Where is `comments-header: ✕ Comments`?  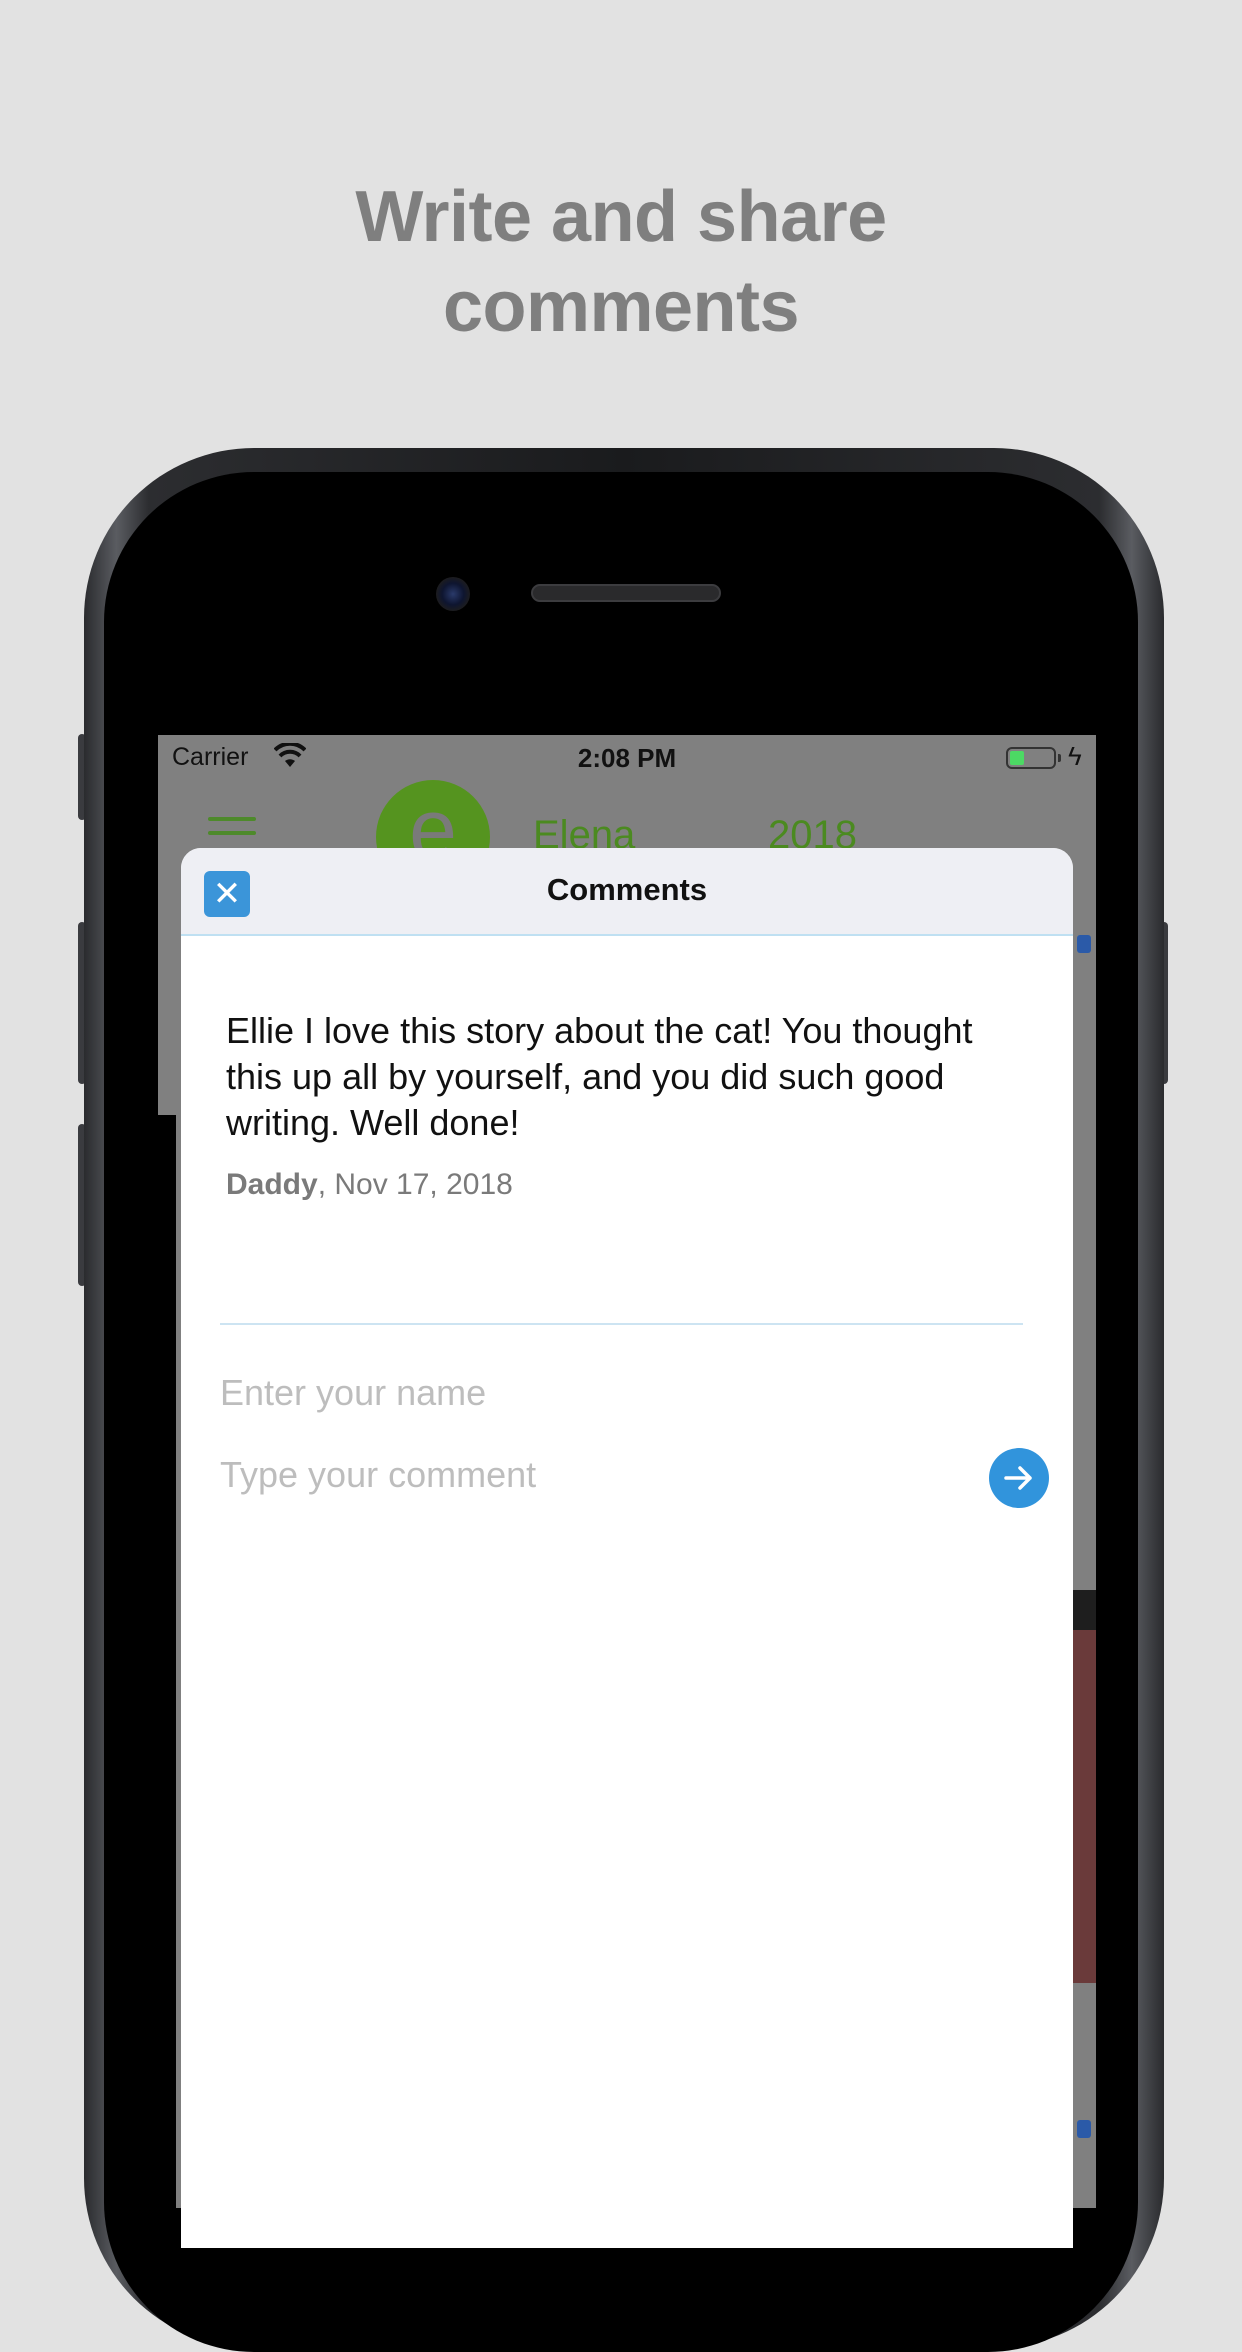
comments-header: ✕ Comments is located at coordinates (627, 892).